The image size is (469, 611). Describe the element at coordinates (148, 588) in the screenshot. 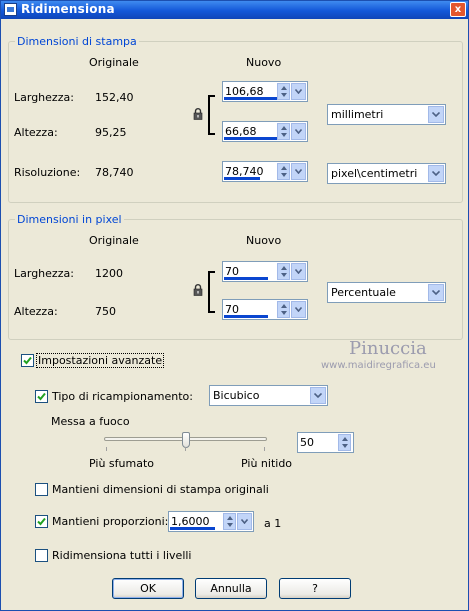

I see `ok-button: OK` at that location.